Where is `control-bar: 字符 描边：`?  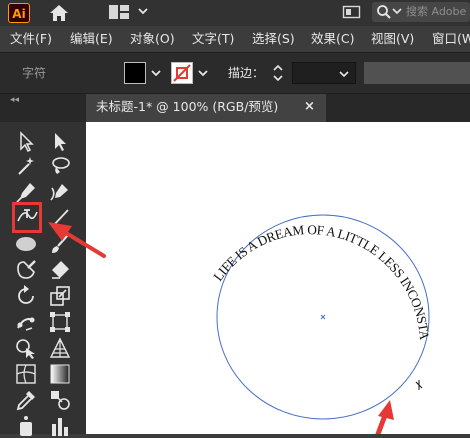
control-bar: 字符 描边： is located at coordinates (235, 73).